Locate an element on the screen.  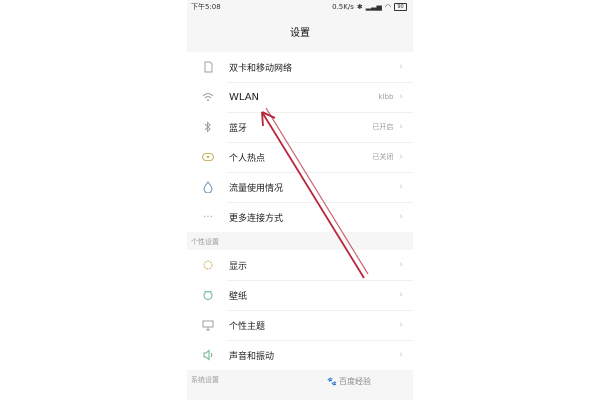
settings-row-sound: 声音和振动 › is located at coordinates (300, 355).